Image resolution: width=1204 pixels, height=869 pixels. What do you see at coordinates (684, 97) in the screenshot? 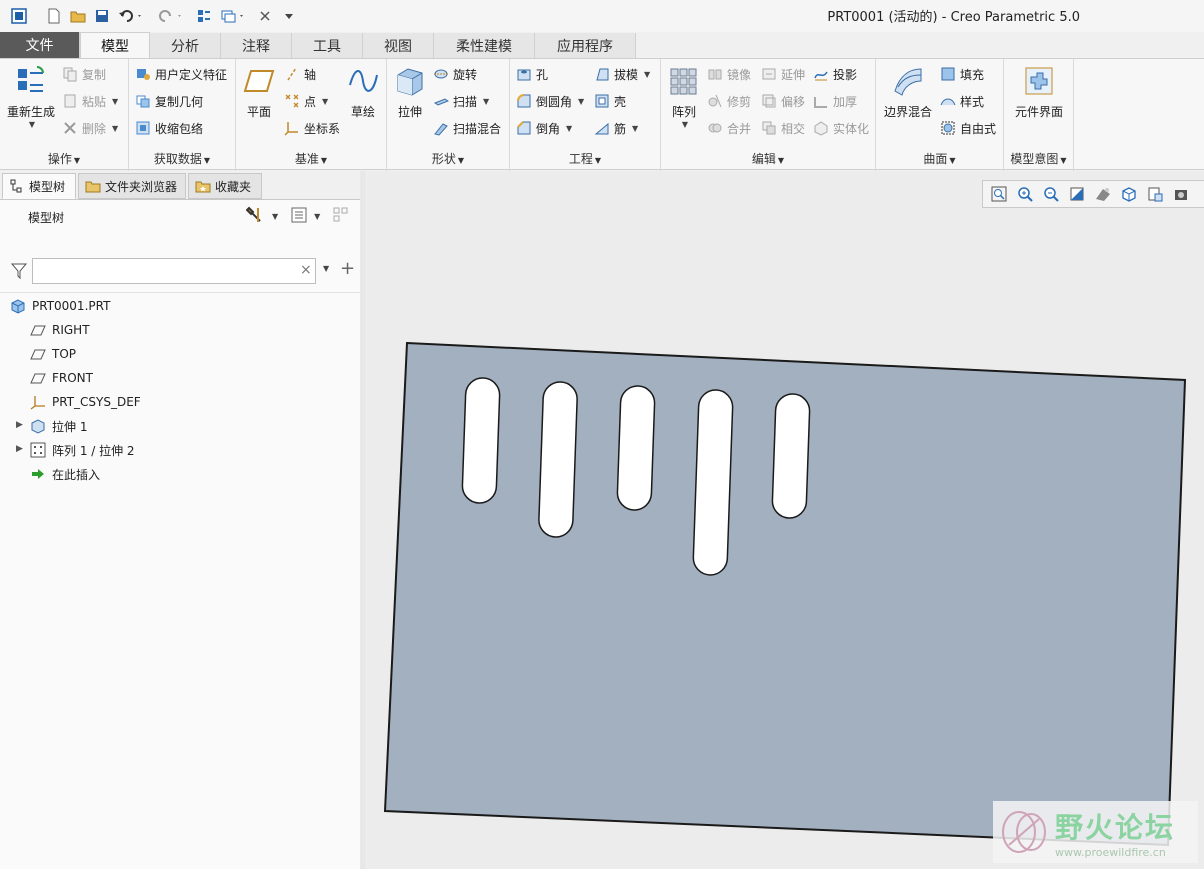
I see `pattern-button: 阵列 ▼` at bounding box center [684, 97].